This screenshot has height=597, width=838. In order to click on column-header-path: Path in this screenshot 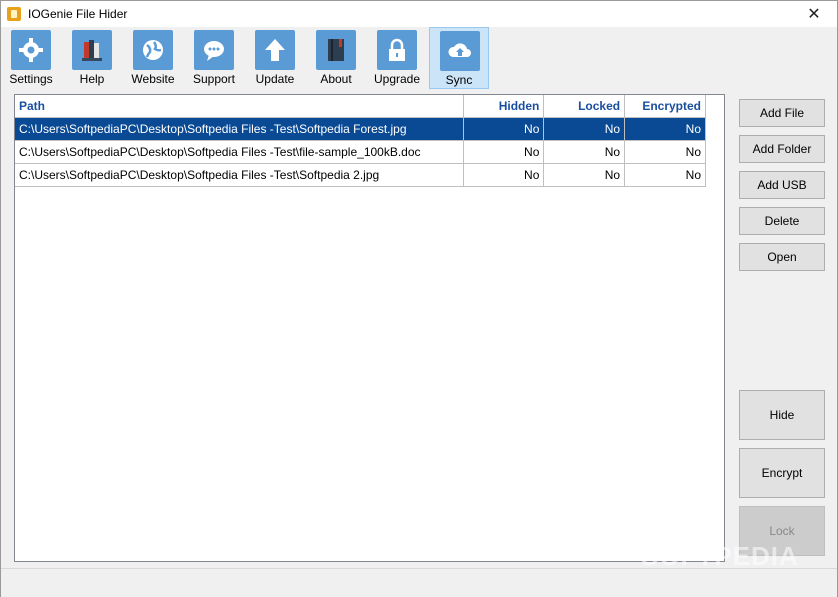, I will do `click(239, 106)`.